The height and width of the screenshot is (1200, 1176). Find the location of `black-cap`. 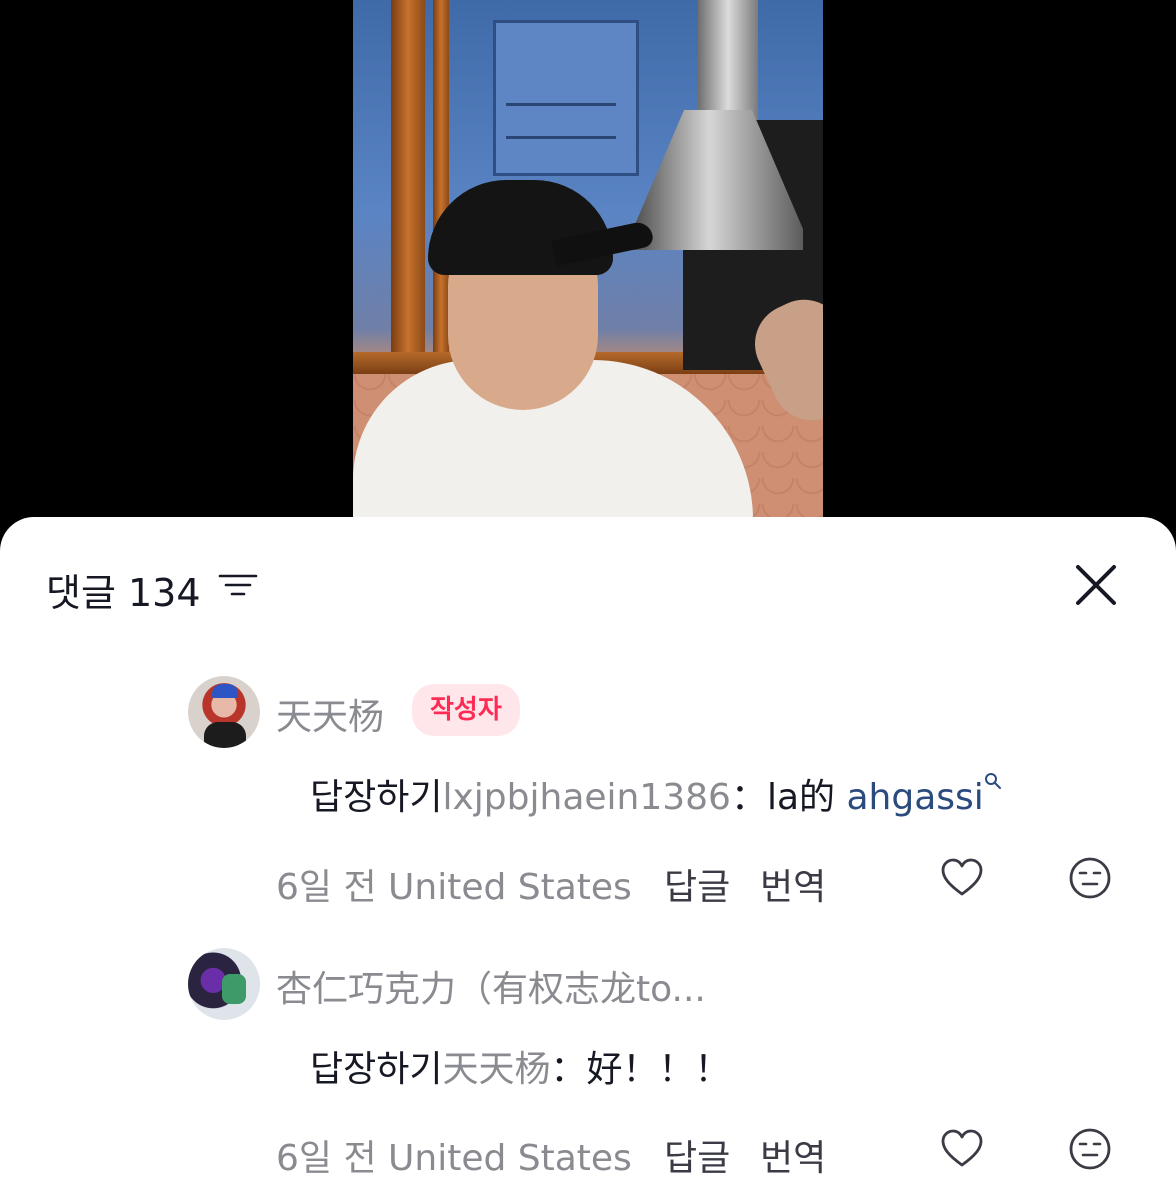

black-cap is located at coordinates (520, 227).